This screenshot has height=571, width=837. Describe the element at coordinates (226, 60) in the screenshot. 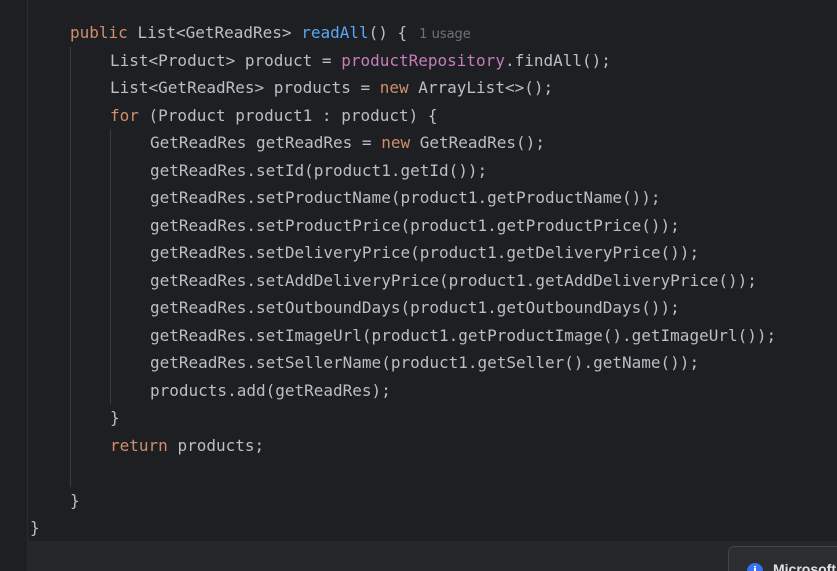

I see `code-token: List<Product> product =` at that location.